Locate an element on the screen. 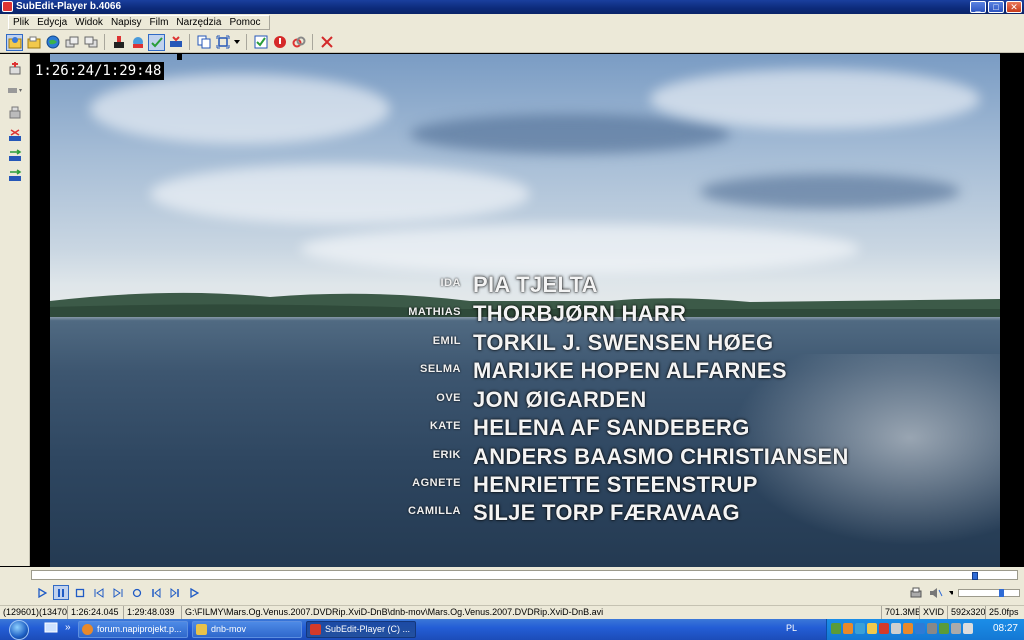 This screenshot has height=640, width=1024. credit-row: MATHIAS THORBJØRN HARR is located at coordinates (527, 316).